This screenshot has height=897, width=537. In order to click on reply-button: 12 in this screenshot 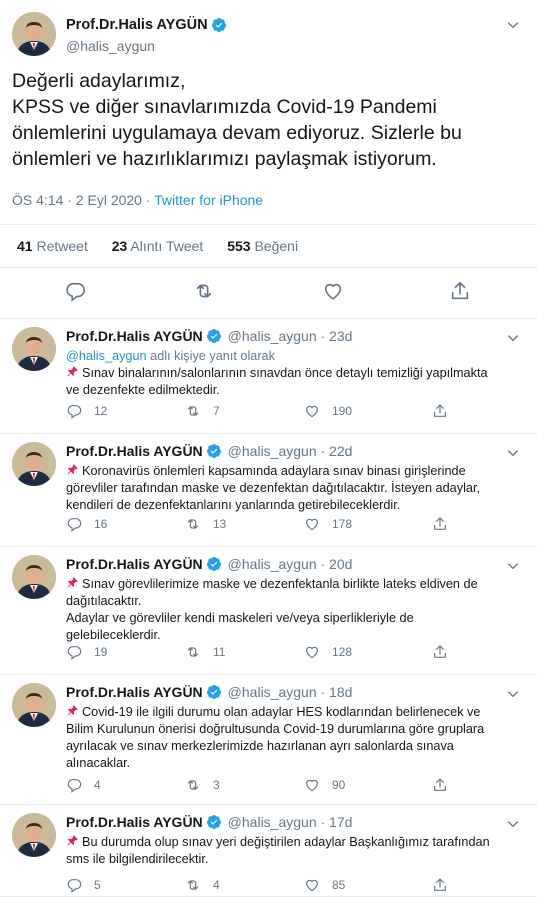, I will do `click(86, 411)`.